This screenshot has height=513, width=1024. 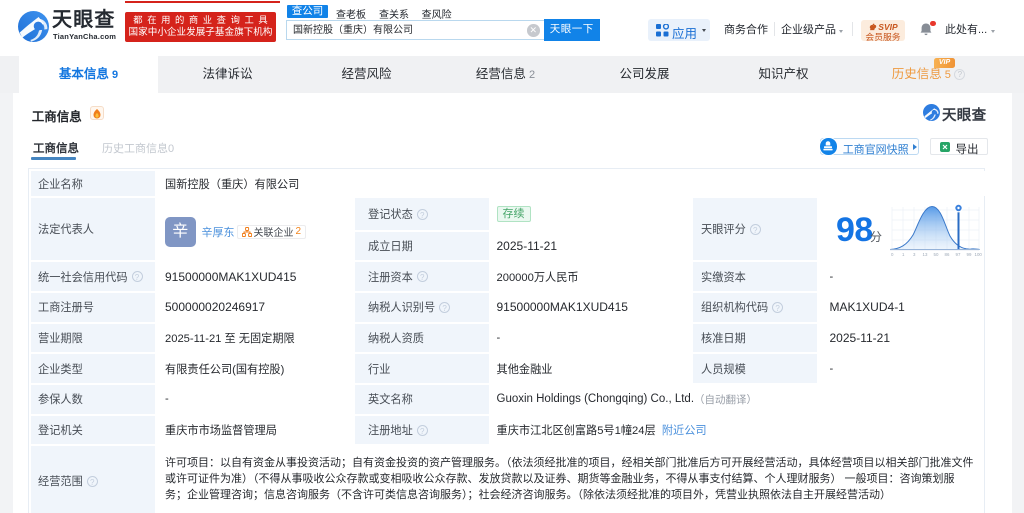 What do you see at coordinates (979, 254) in the screenshot?
I see `svg-text: 100` at bounding box center [979, 254].